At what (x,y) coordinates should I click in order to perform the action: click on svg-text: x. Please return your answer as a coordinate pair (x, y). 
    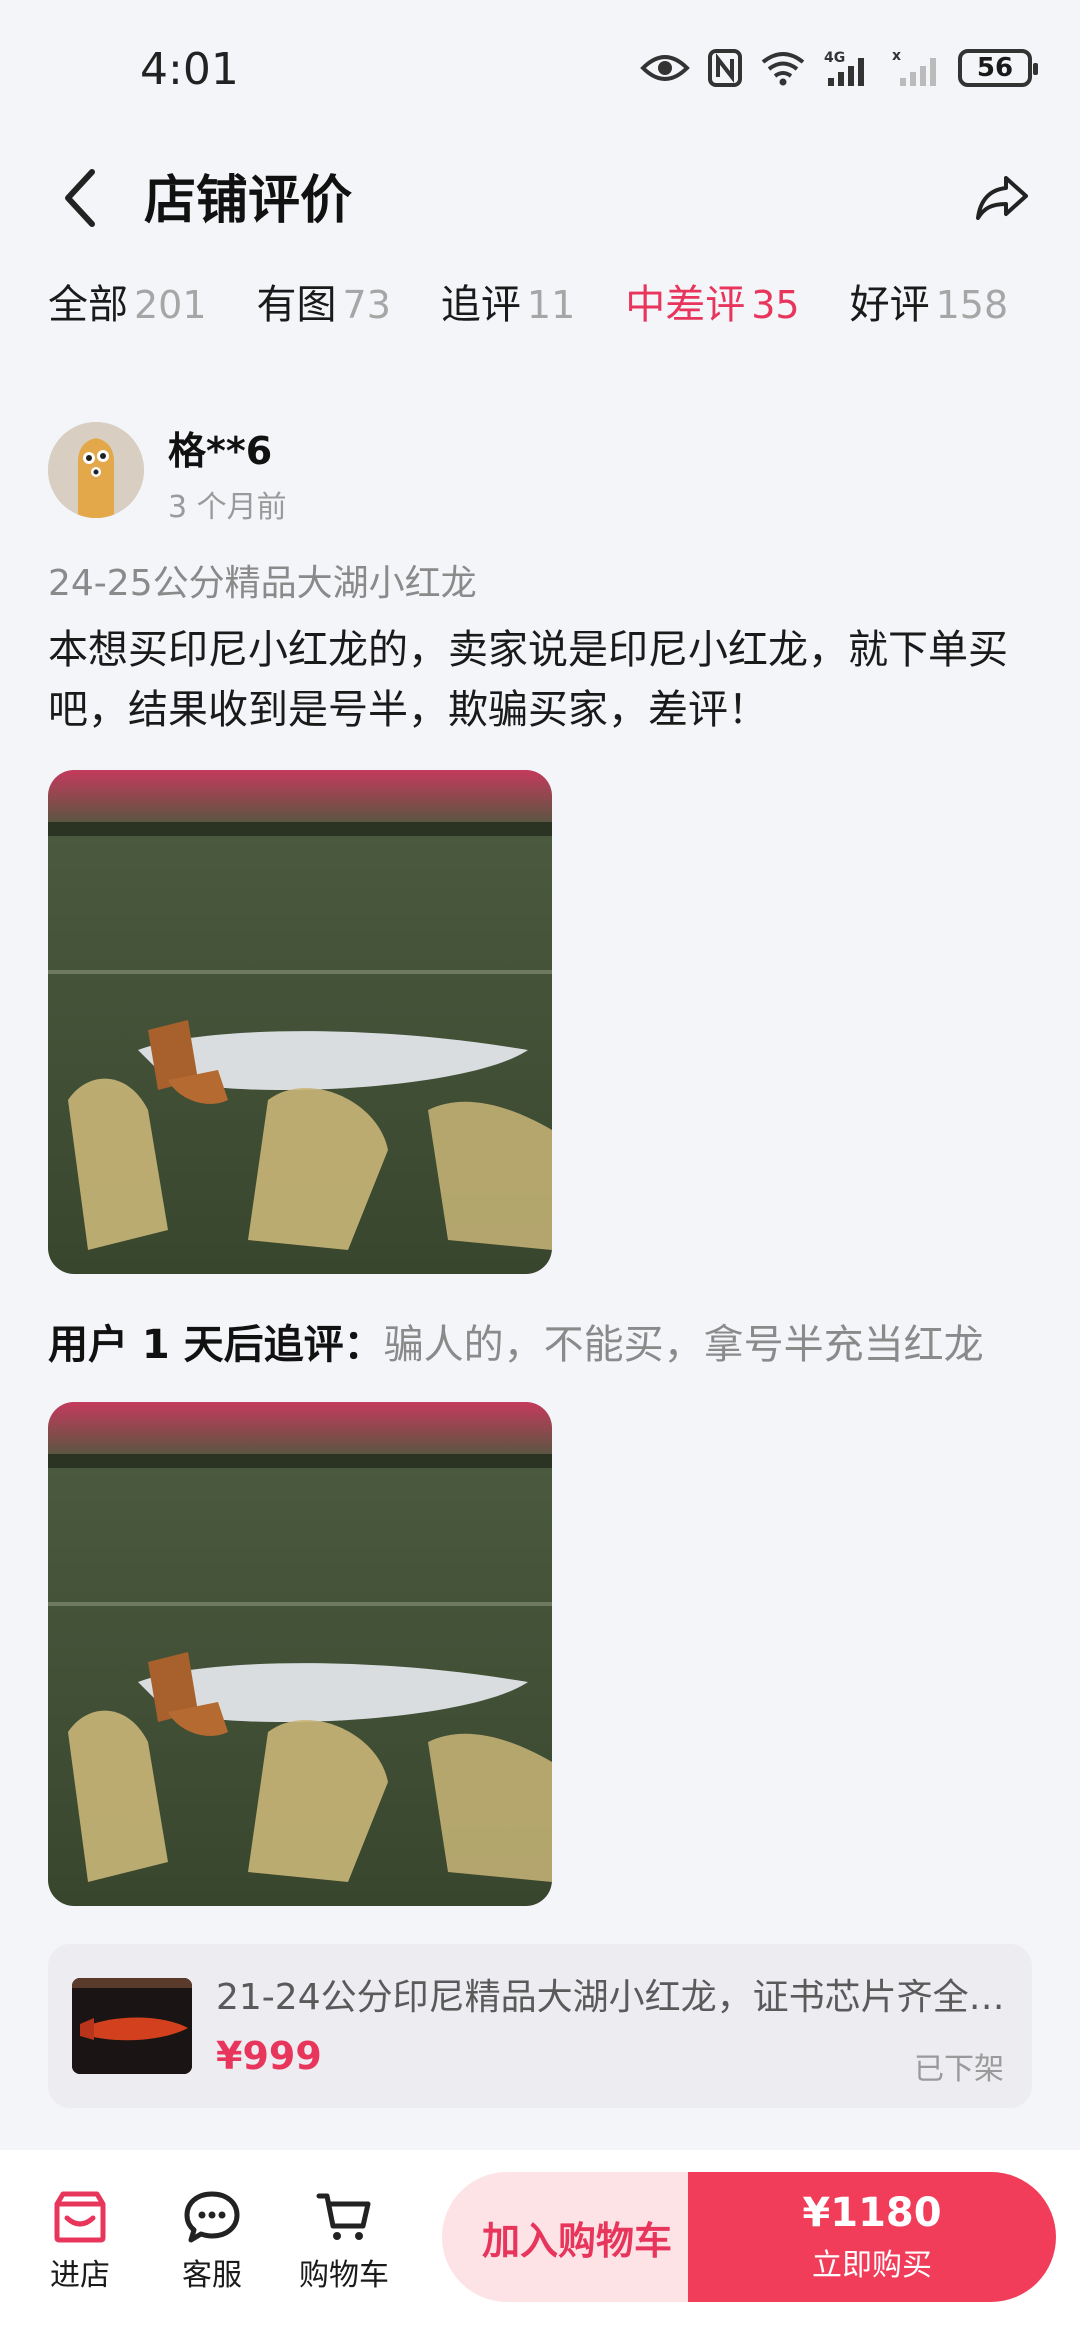
    Looking at the image, I should click on (896, 56).